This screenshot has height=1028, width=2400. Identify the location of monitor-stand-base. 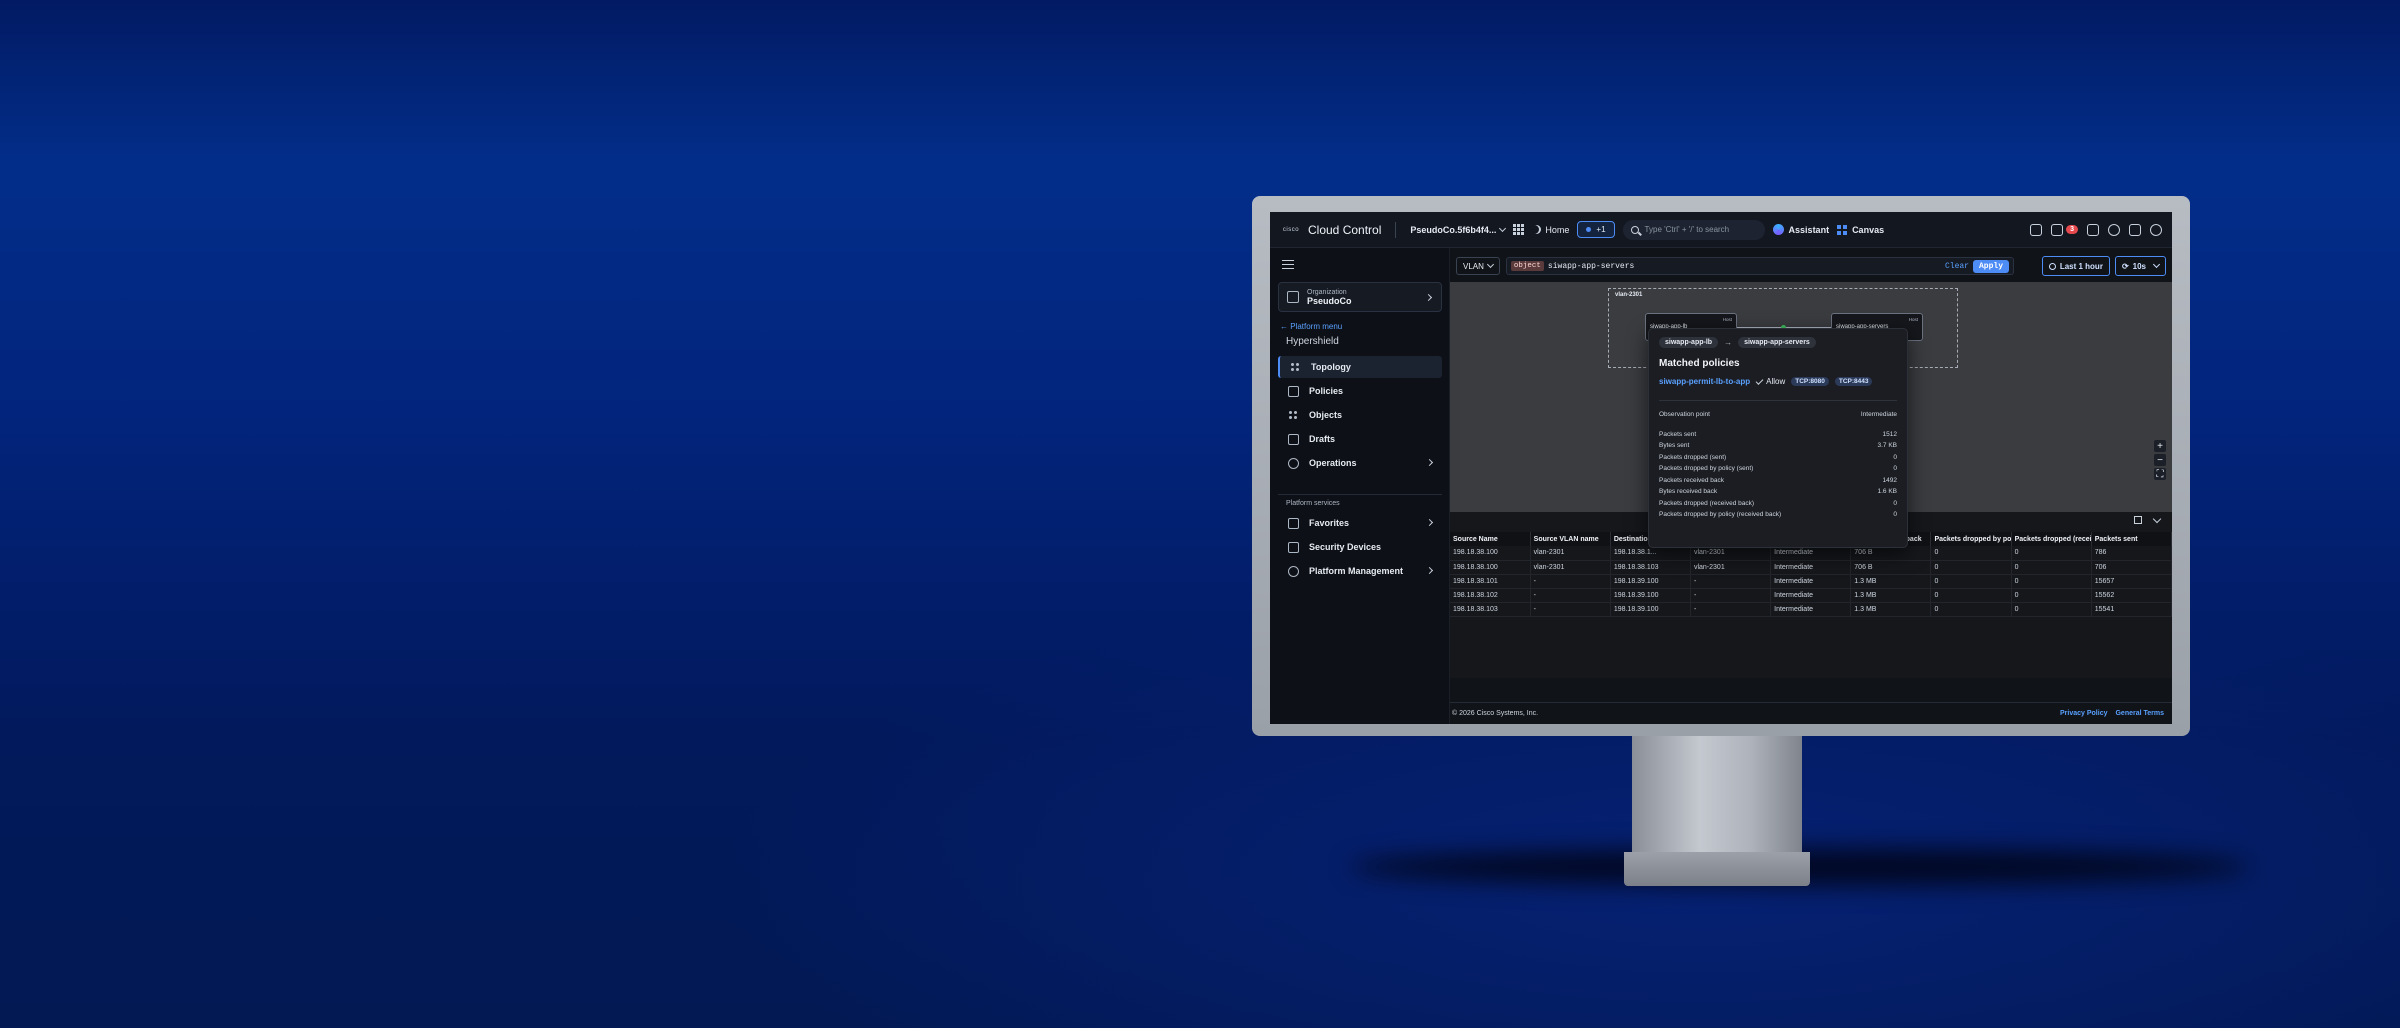
(1717, 869).